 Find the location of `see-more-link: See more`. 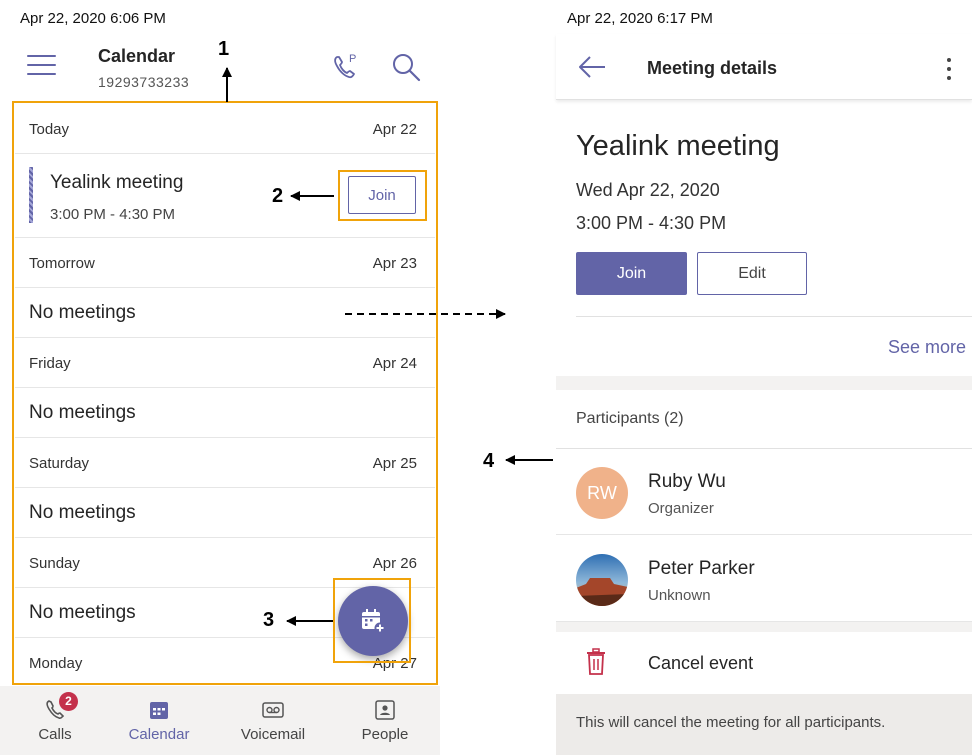

see-more-link: See more is located at coordinates (927, 347).